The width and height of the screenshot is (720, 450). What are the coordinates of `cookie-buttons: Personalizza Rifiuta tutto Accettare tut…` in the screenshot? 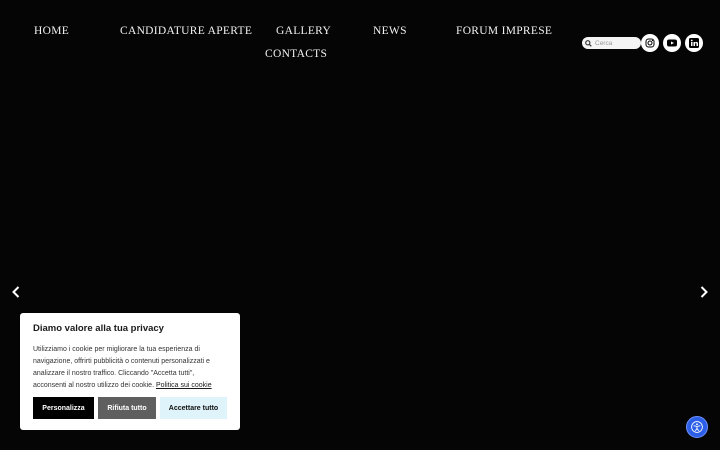 It's located at (130, 408).